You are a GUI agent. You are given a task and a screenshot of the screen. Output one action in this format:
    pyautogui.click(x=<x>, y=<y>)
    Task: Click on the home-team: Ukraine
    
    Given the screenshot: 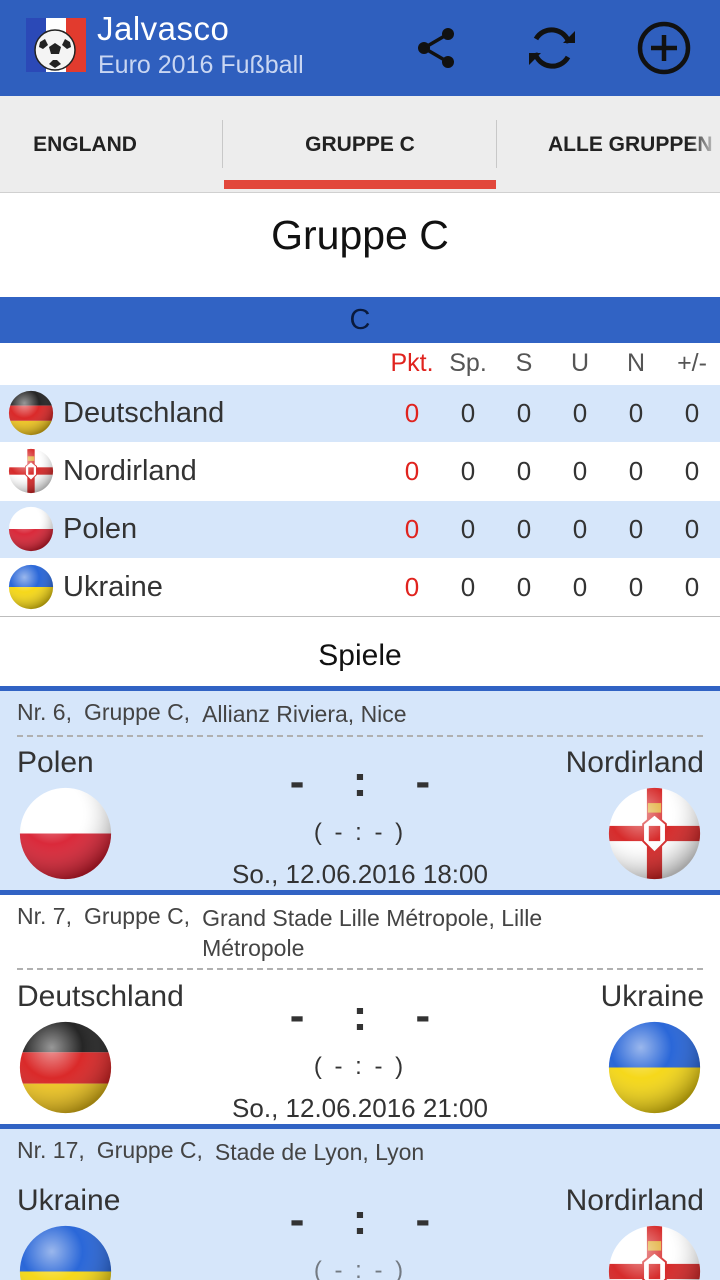 What is the action you would take?
    pyautogui.click(x=69, y=1200)
    